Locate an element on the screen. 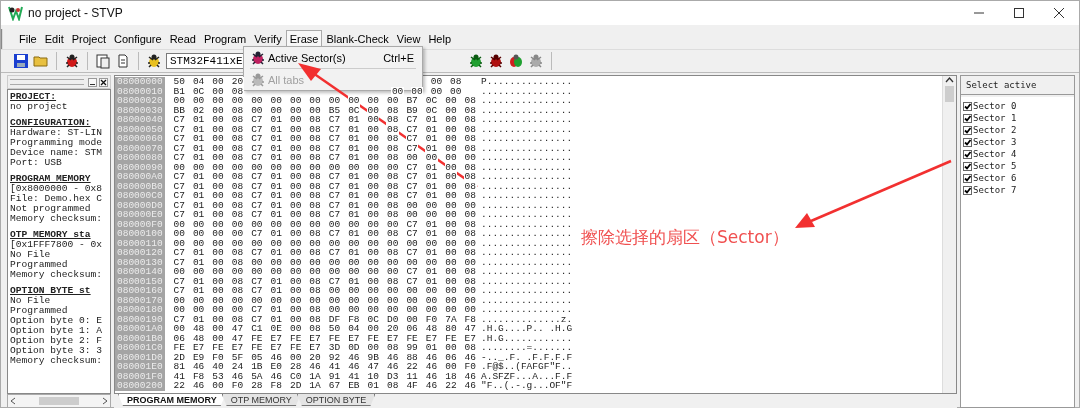 This screenshot has width=1080, height=408. hex-byte: 0C is located at coordinates (431, 101).